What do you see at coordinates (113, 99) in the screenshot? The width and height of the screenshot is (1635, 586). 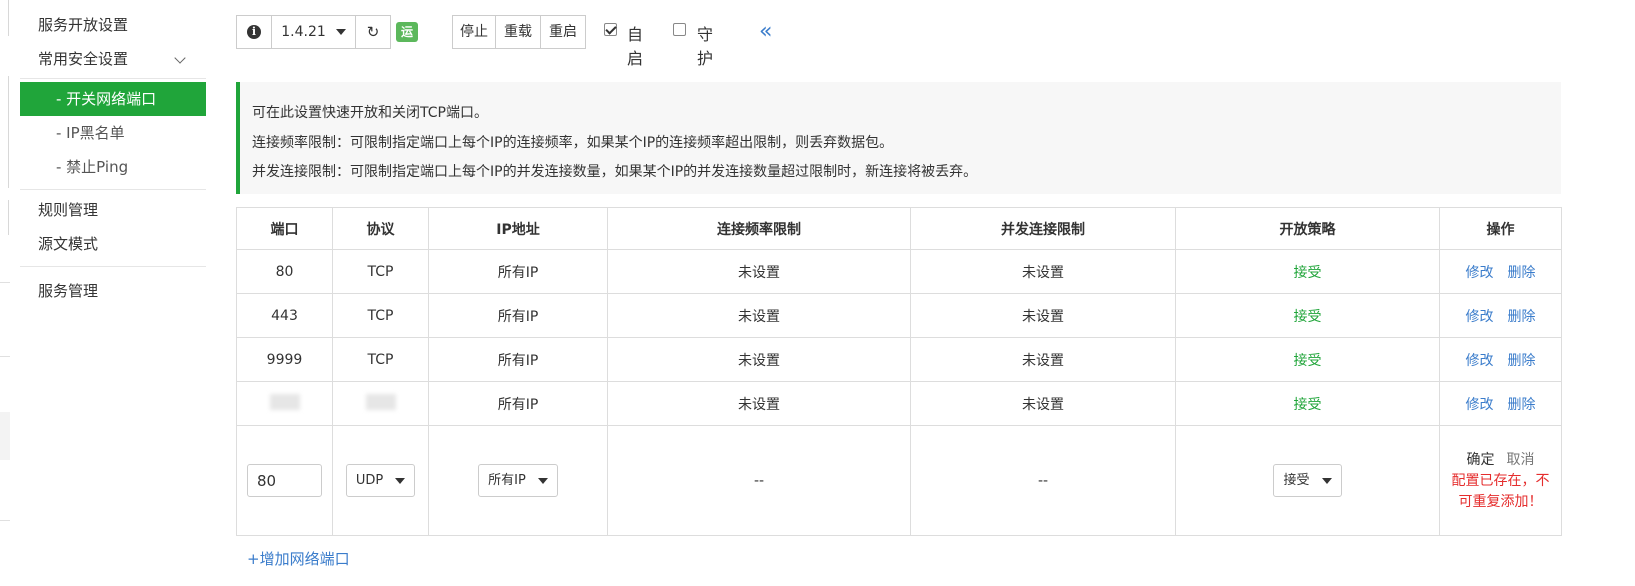 I see `sidebar-subitem-network-ports: - 开关网络端口` at bounding box center [113, 99].